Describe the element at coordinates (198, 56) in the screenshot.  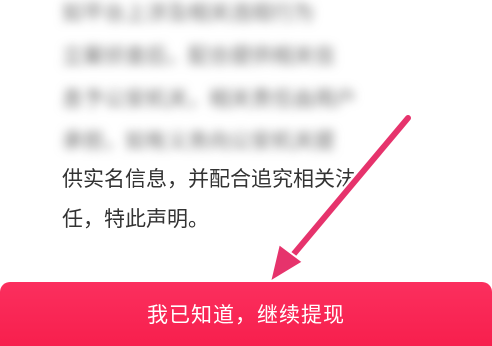
I see `notice-line-2: 立案侦查后，配合提供相关信` at that location.